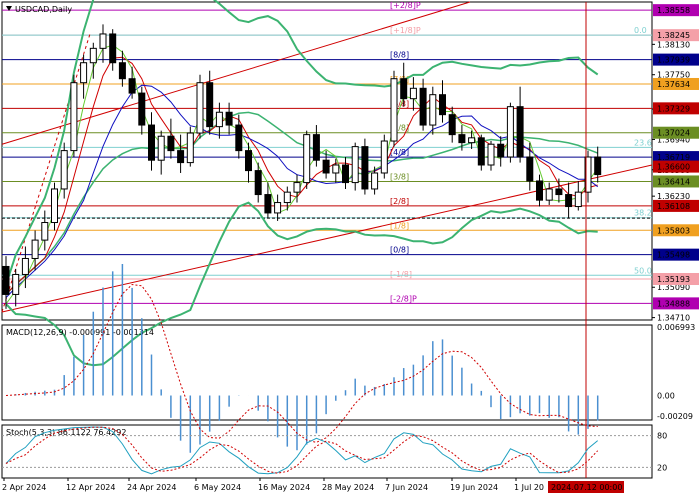  What do you see at coordinates (43, 9) in the screenshot?
I see `chart-title: USDCAD,Daily` at bounding box center [43, 9].